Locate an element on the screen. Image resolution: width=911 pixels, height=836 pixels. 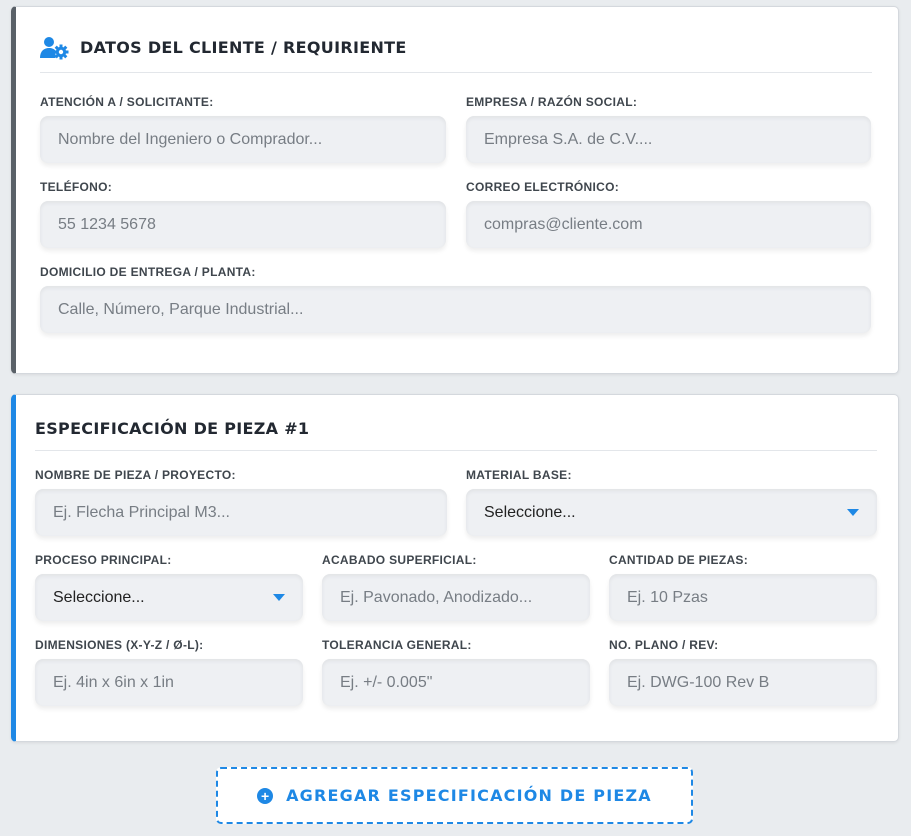
add-piece-spec-button: + AGREGAR ESPECIFICACIÓN DE PIEZA is located at coordinates (454, 795).